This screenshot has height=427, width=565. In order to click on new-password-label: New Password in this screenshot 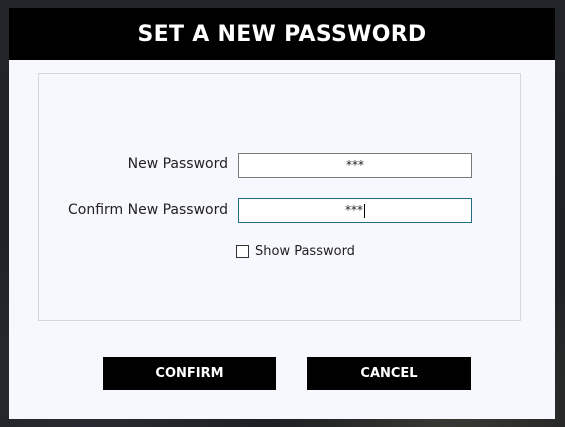, I will do `click(177, 164)`.